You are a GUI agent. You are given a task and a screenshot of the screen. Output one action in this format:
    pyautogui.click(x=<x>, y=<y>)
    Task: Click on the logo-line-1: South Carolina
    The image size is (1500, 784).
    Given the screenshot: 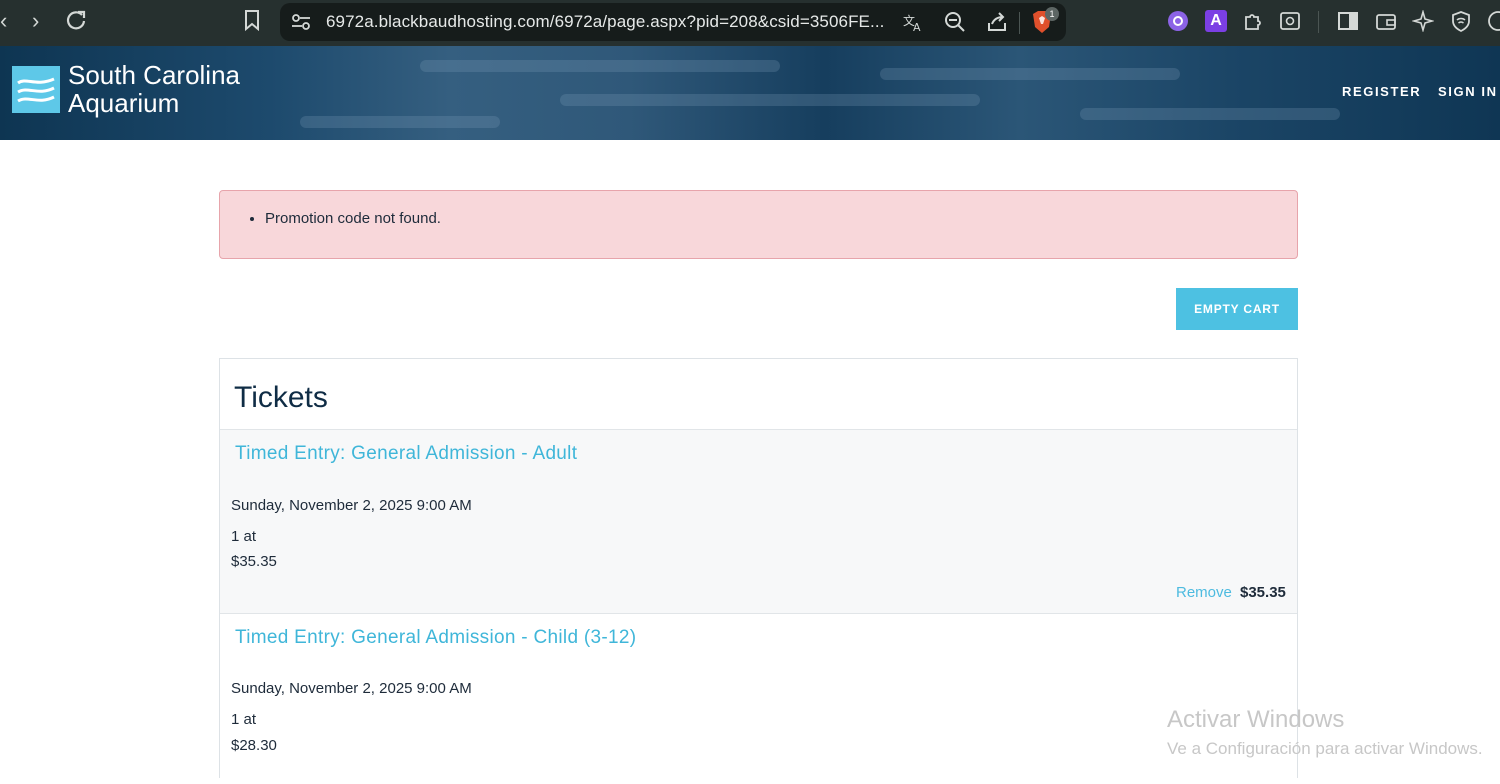 What is the action you would take?
    pyautogui.click(x=154, y=75)
    